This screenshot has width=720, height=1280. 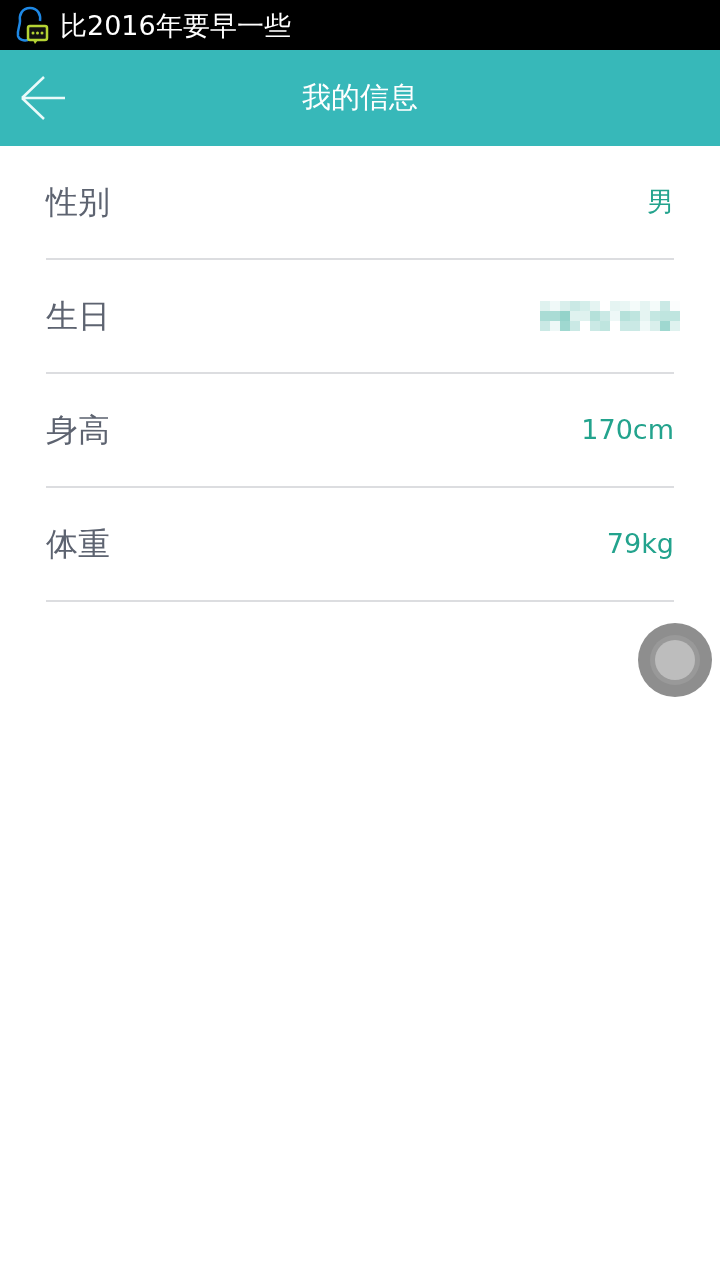 I want to click on field-value: 170cm, so click(x=627, y=429).